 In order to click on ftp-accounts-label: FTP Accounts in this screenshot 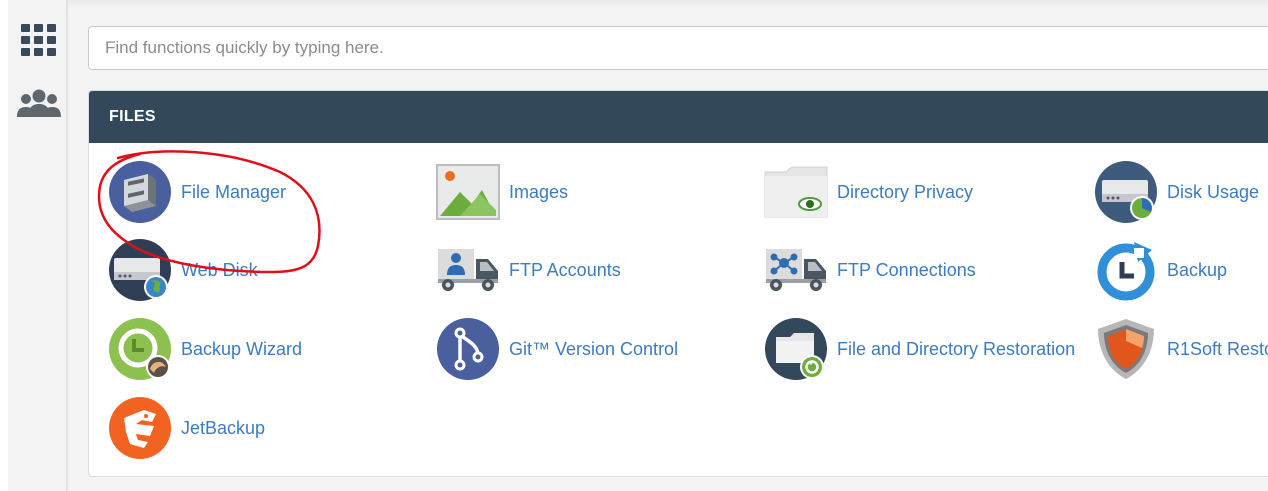, I will do `click(565, 269)`.